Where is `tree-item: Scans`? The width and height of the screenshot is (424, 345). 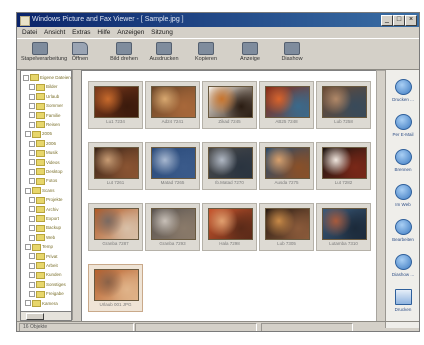
tree-item: Scans is located at coordinates (40, 191).